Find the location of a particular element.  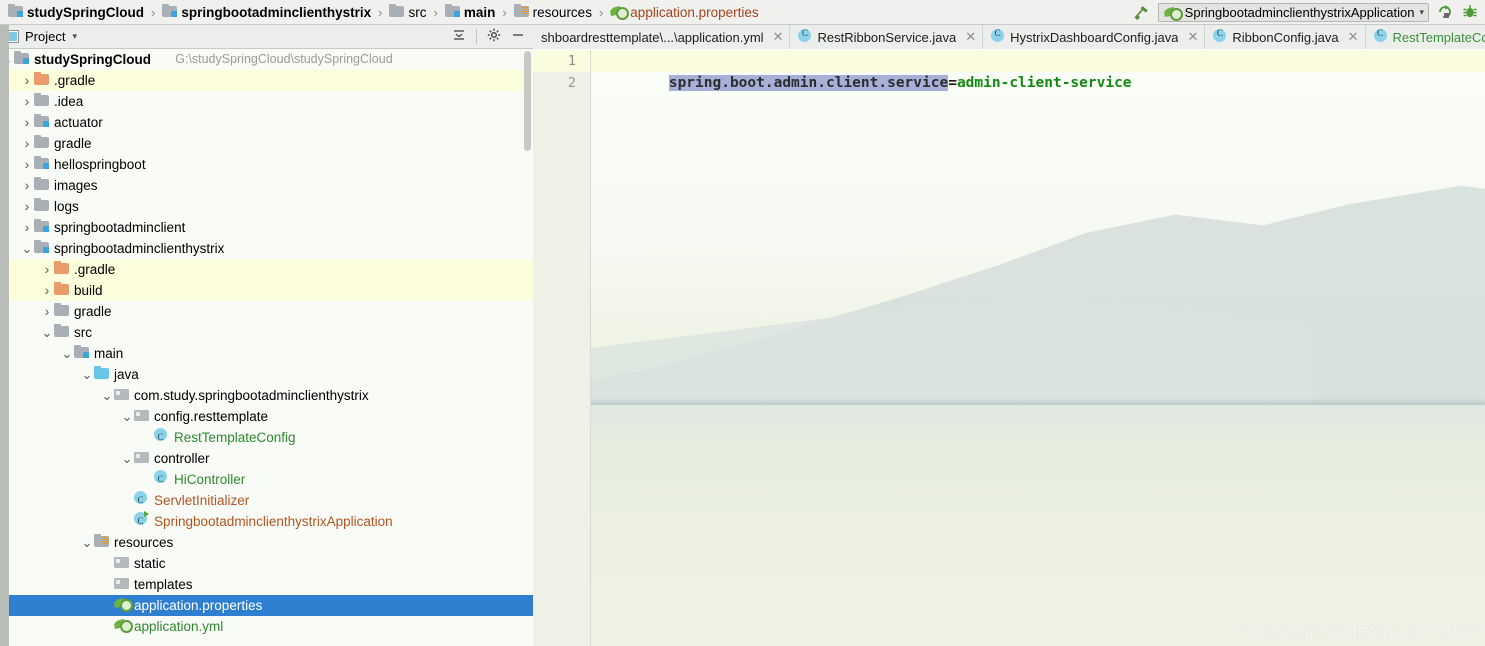

editor-tab: RestRibbonService.java ✕ is located at coordinates (887, 37).